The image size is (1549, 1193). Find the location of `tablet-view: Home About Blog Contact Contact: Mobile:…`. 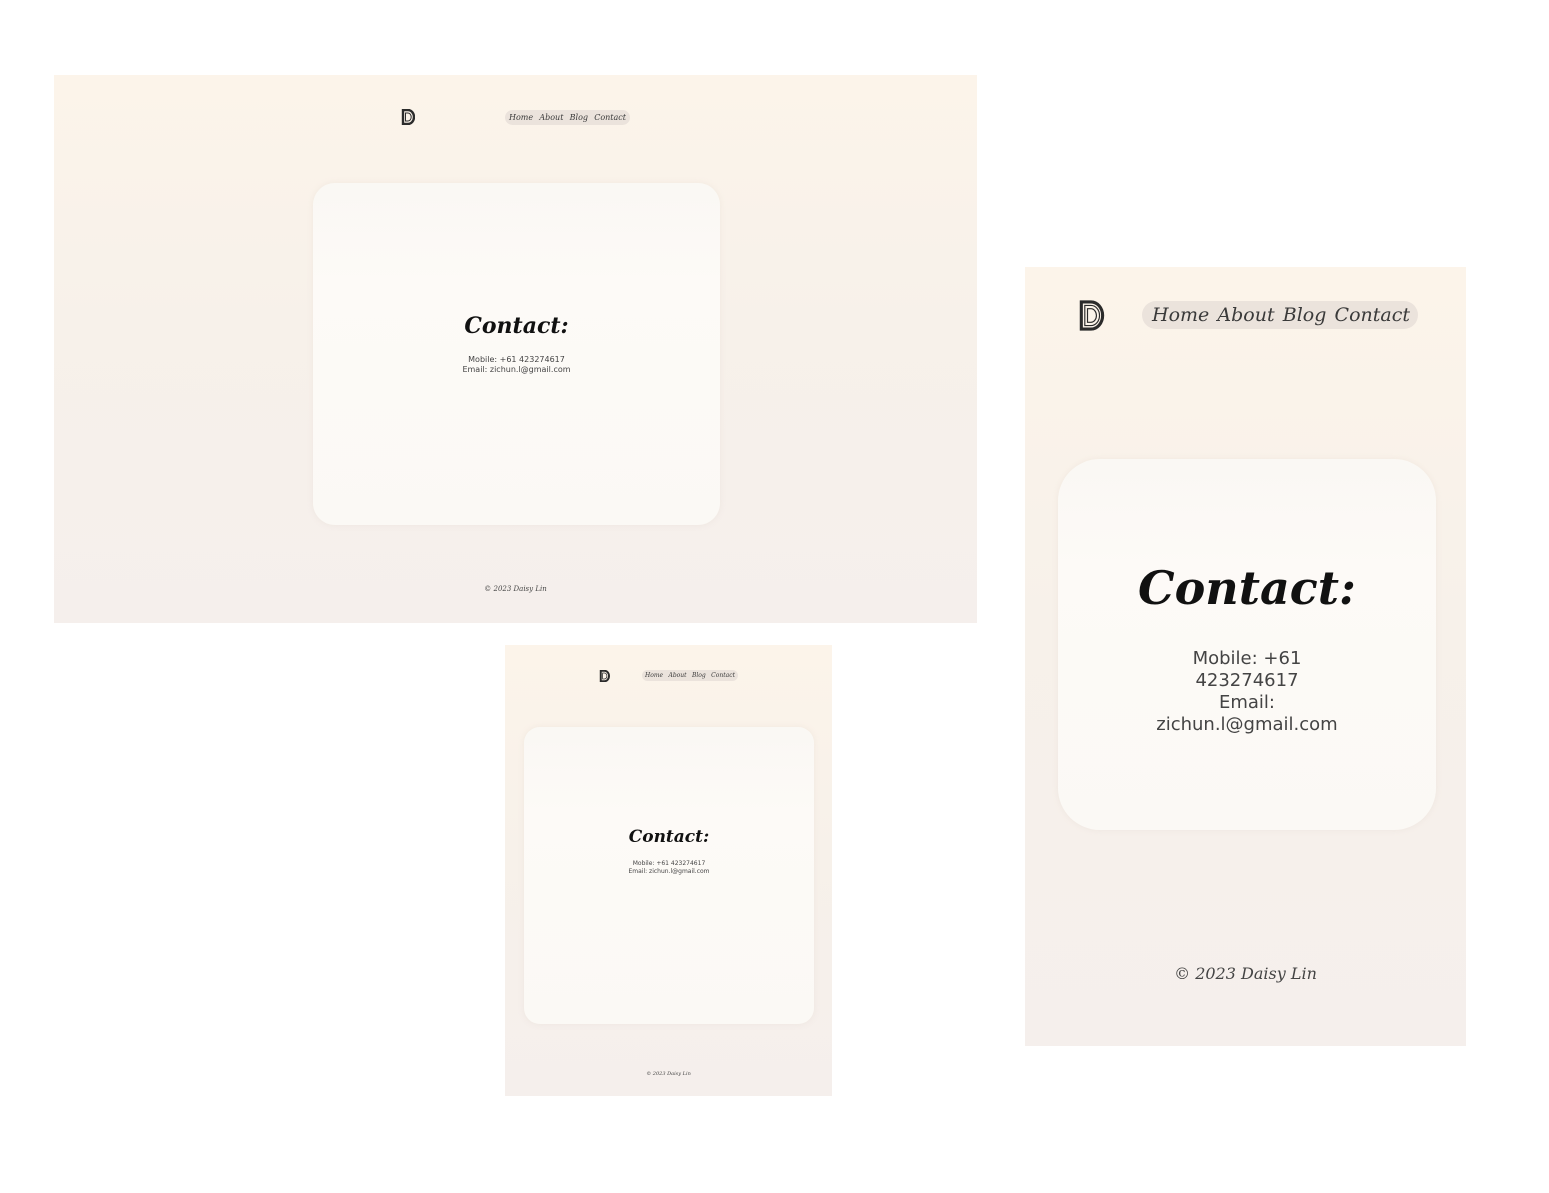

tablet-view: Home About Blog Contact Contact: Mobile:… is located at coordinates (668, 870).